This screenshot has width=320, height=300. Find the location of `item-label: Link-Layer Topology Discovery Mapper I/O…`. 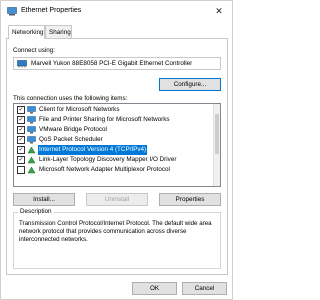

item-label: Link-Layer Topology Discovery Mapper I/O… is located at coordinates (108, 159).